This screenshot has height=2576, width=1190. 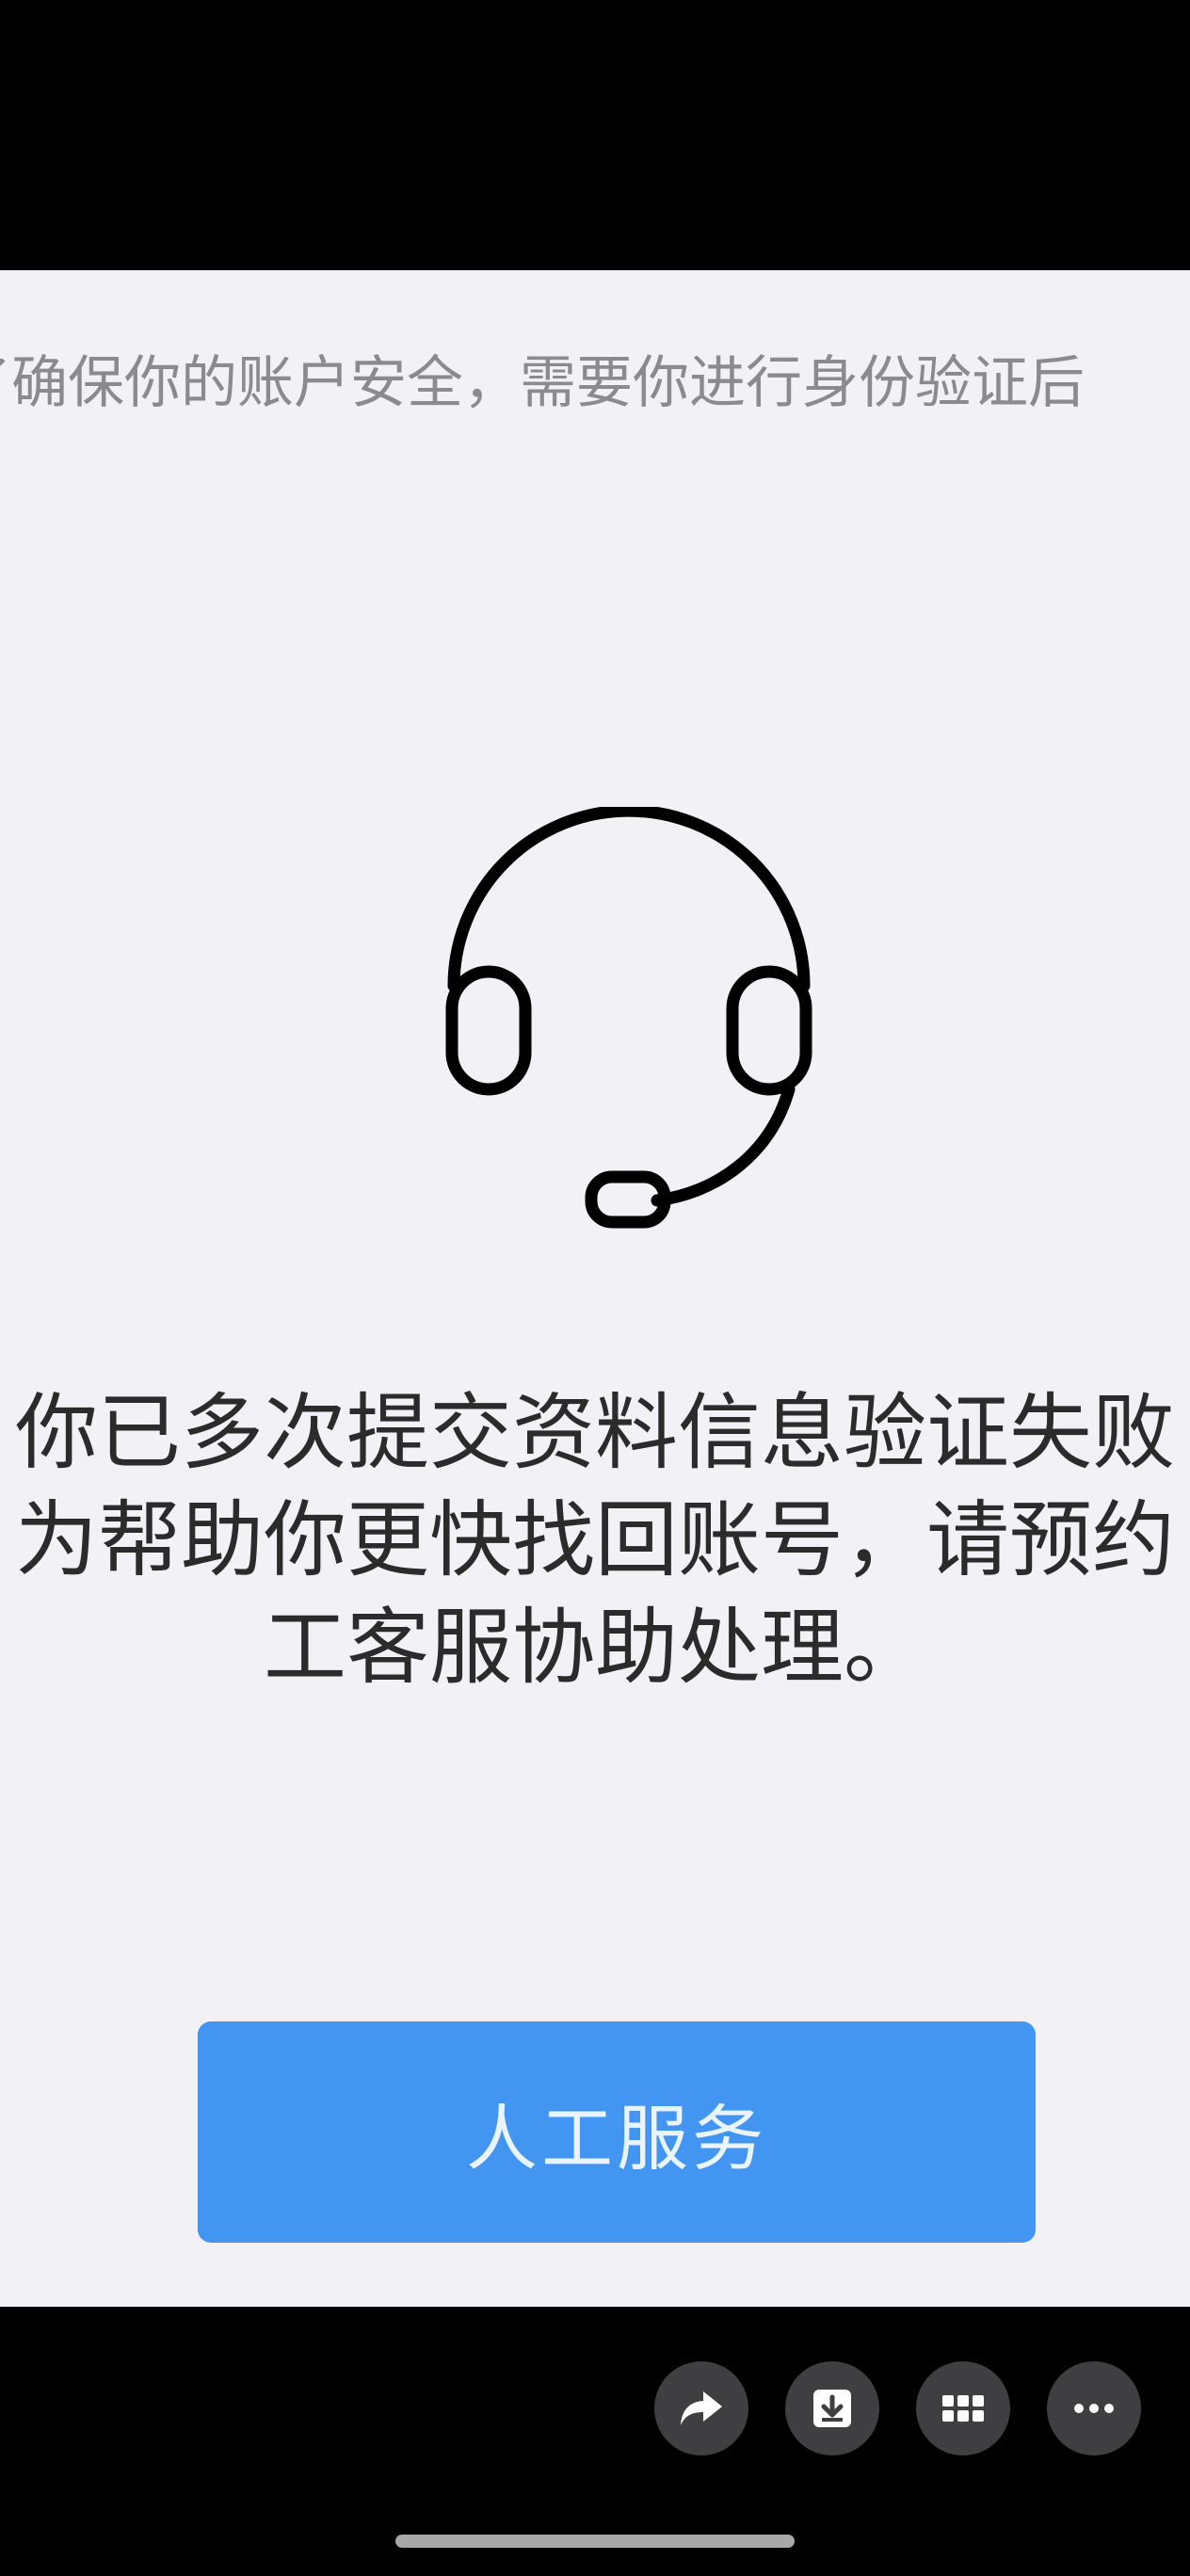 I want to click on bottom-toolbar, so click(x=595, y=2441).